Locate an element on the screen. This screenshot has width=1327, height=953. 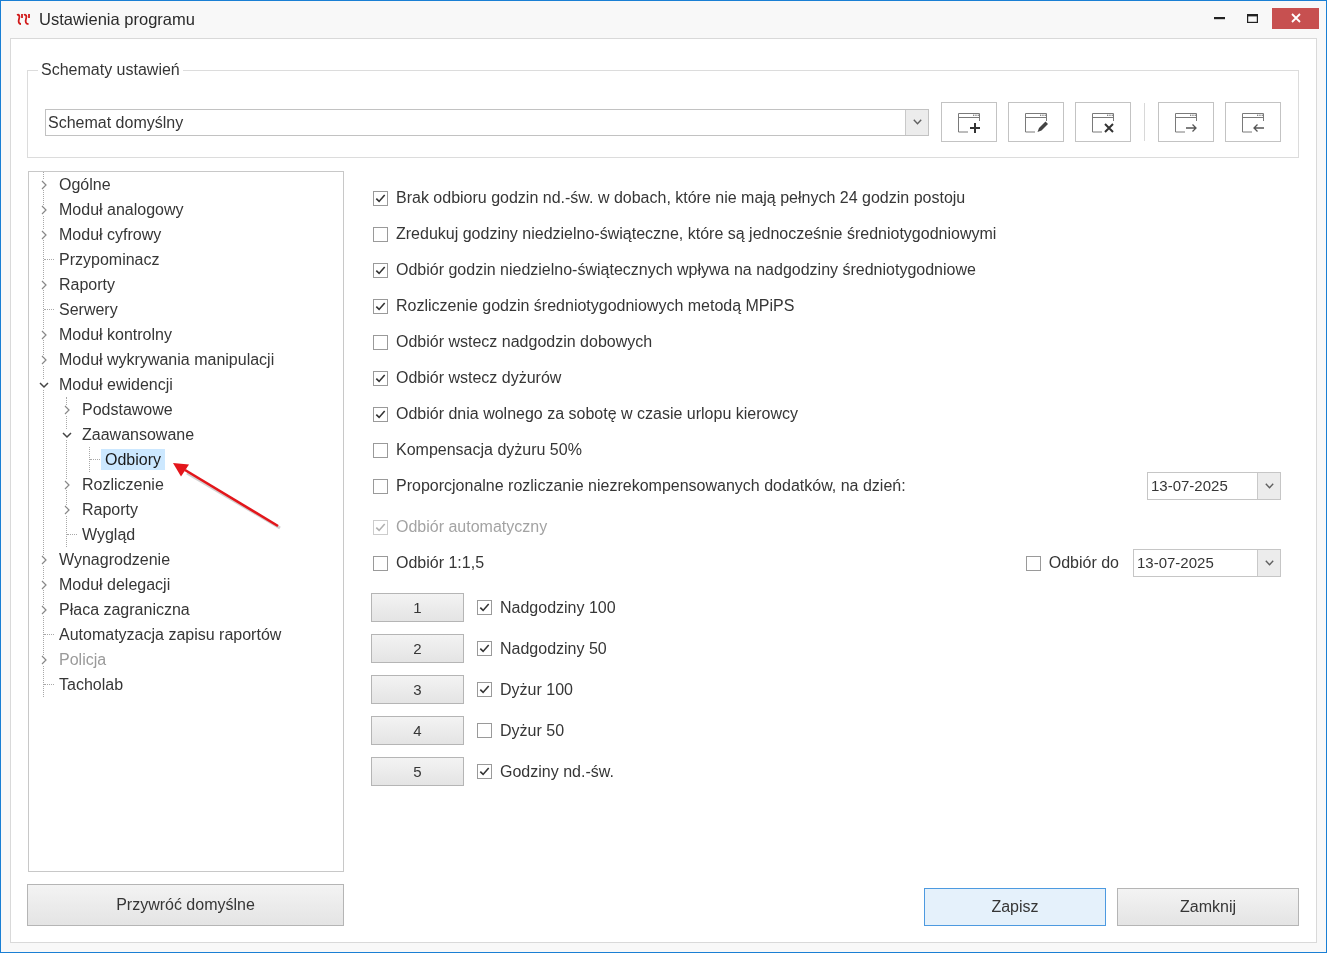
tree-item: Moduł ewidencji is located at coordinates (116, 384).